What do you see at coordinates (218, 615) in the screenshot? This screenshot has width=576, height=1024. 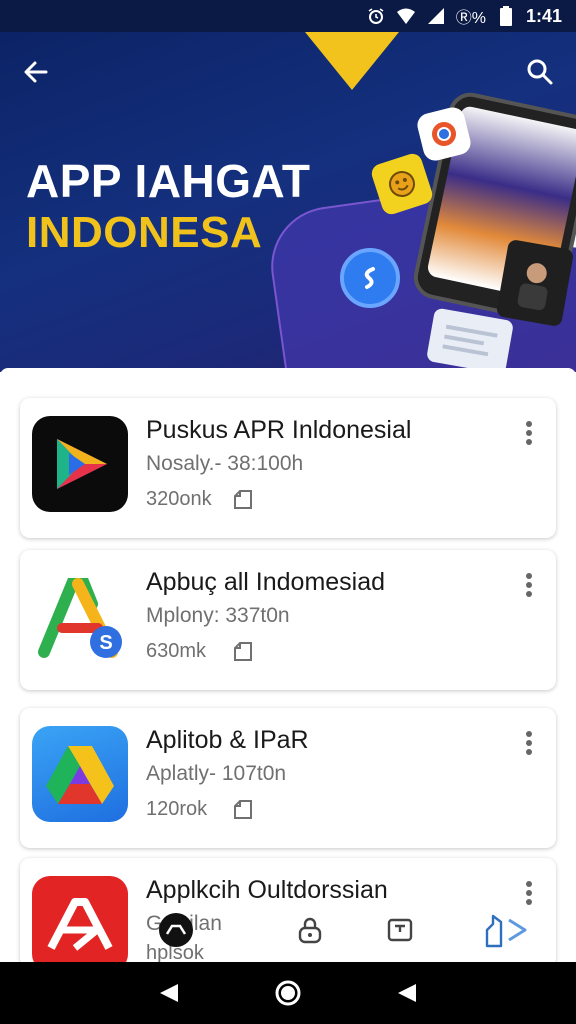 I see `app-subtitle: Mplony: 337t0n` at bounding box center [218, 615].